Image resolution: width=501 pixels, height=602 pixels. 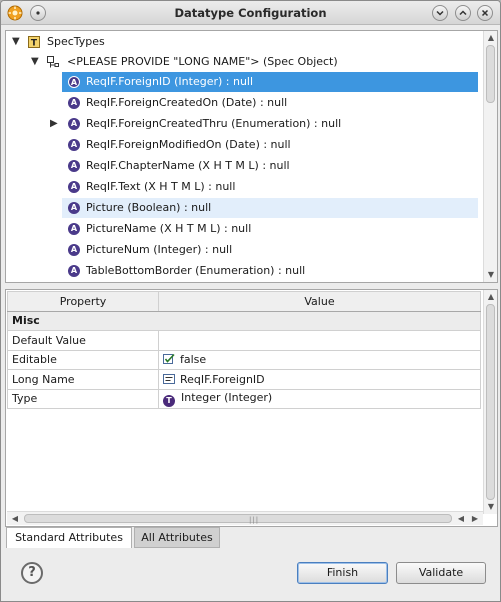 What do you see at coordinates (270, 208) in the screenshot?
I see `tree-item-attribute: A Picture (Boolean) : null` at bounding box center [270, 208].